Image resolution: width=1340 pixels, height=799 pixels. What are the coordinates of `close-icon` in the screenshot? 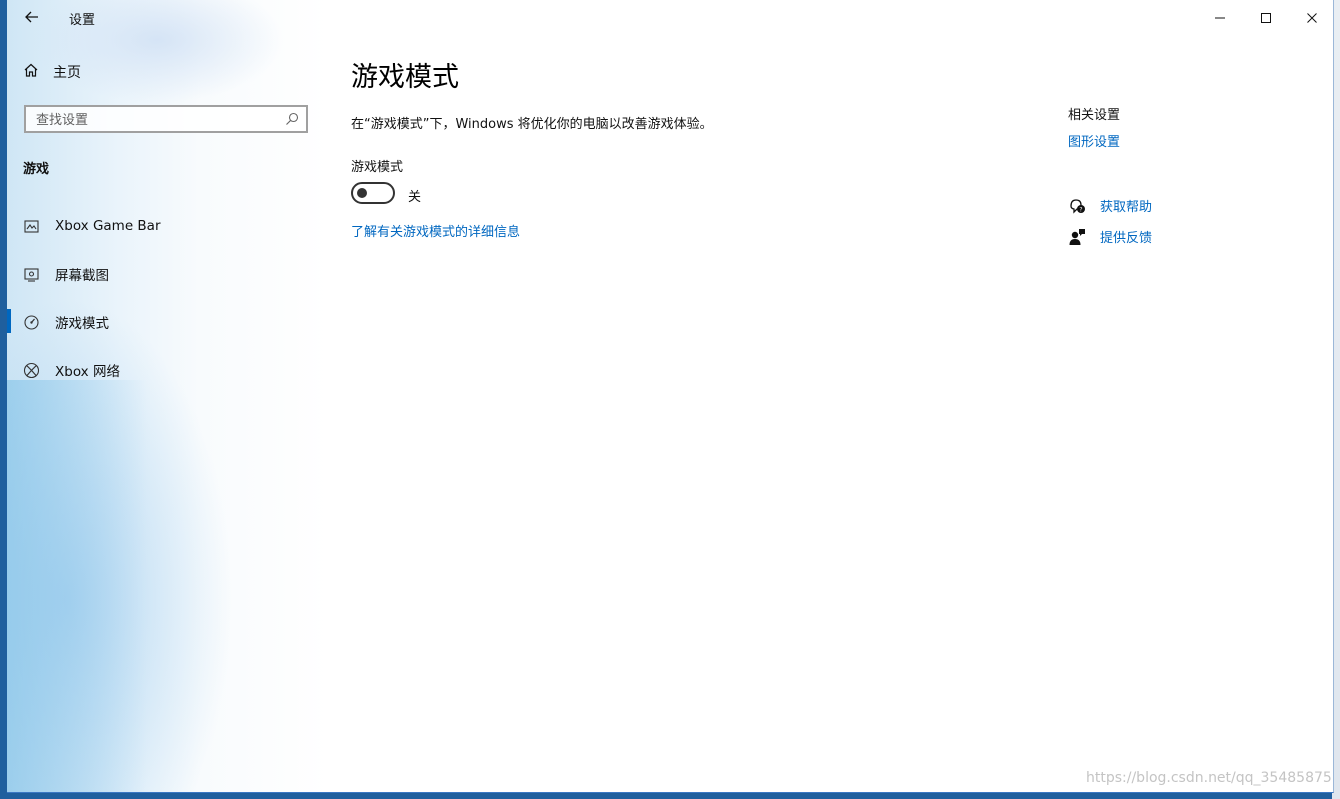 It's located at (1312, 18).